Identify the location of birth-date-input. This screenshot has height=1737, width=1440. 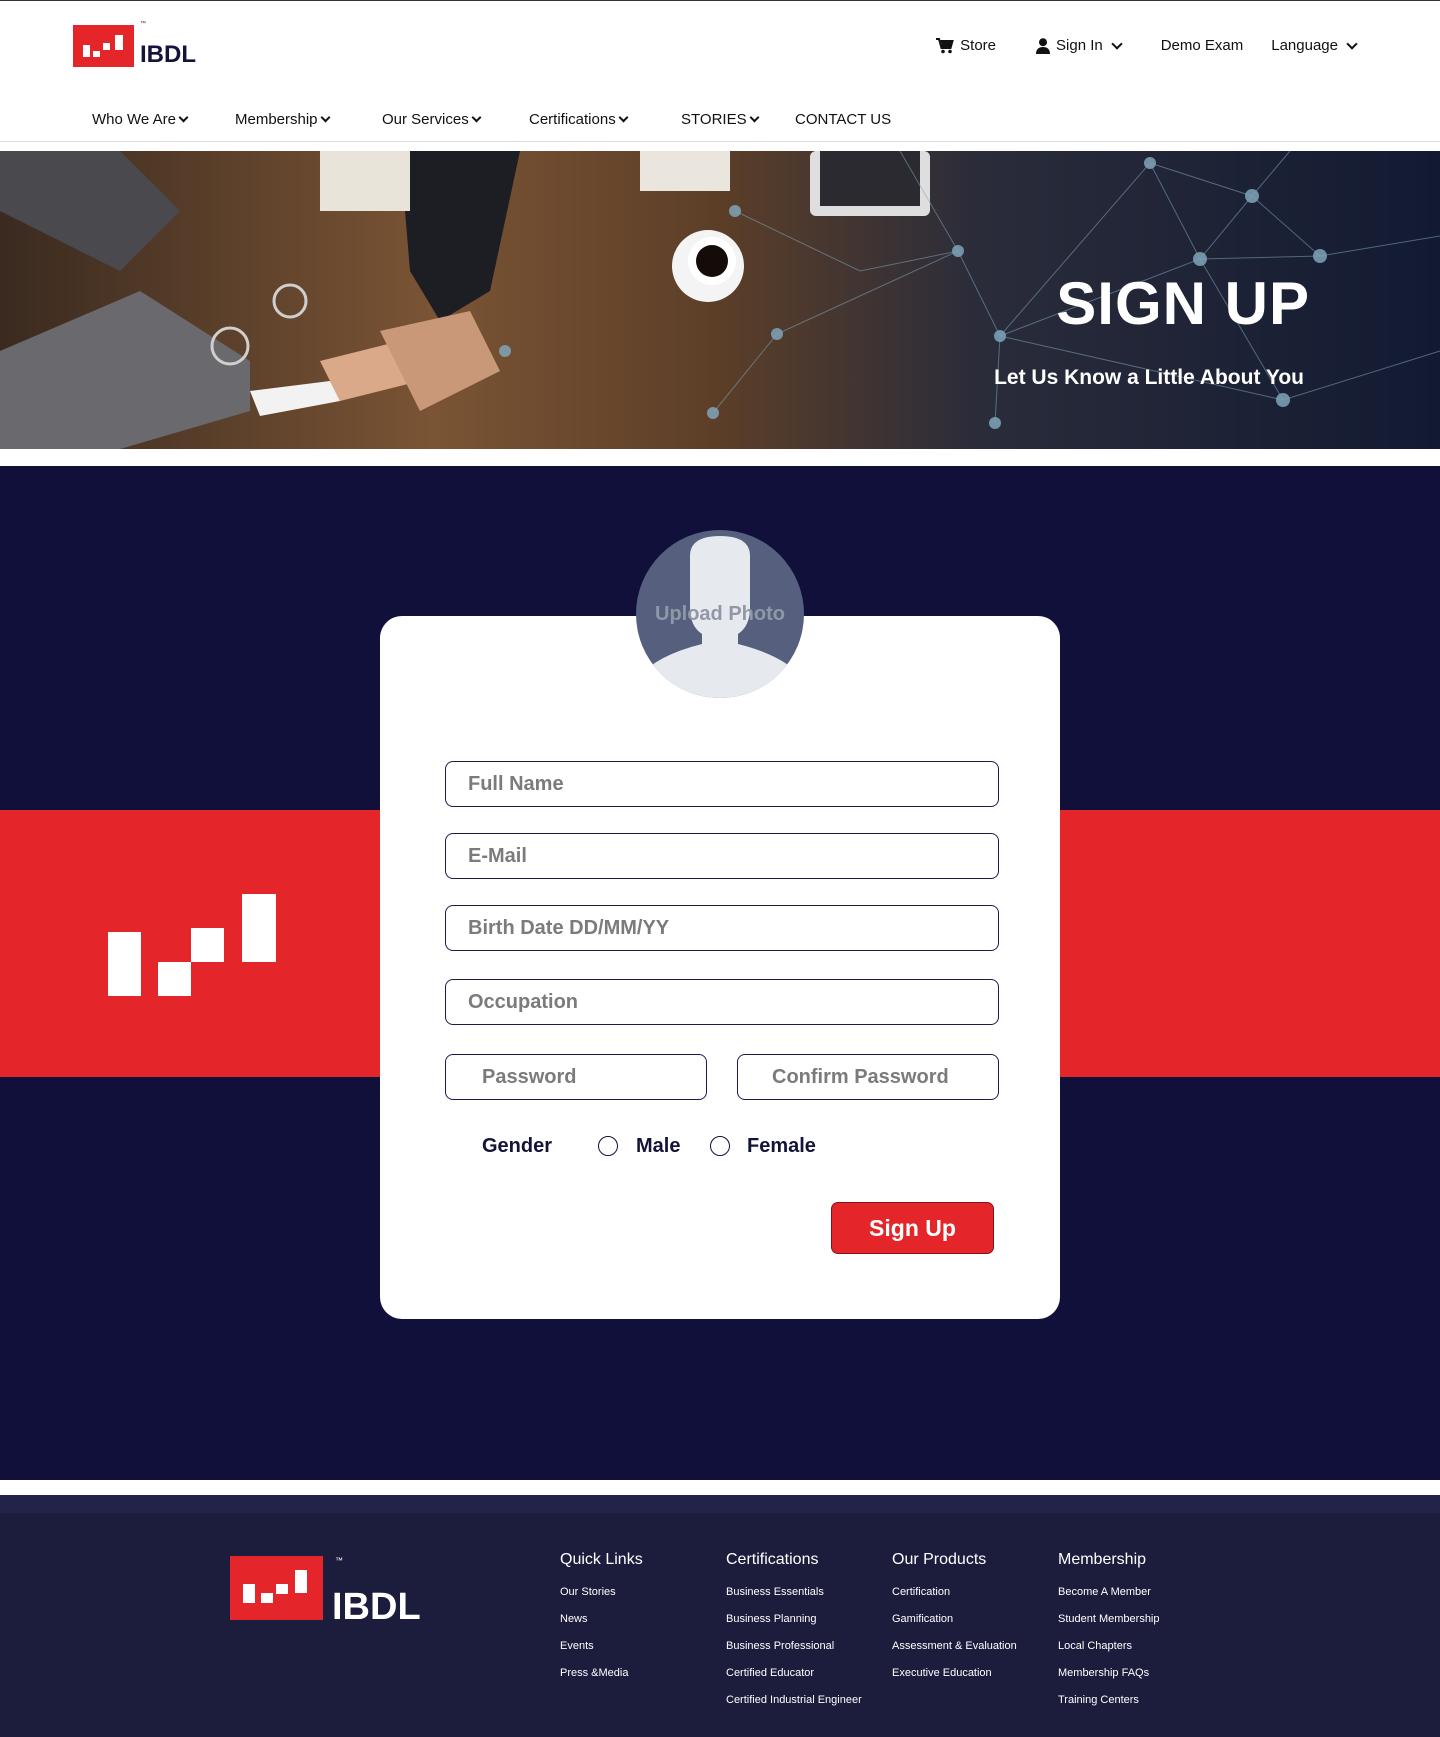
(733, 928).